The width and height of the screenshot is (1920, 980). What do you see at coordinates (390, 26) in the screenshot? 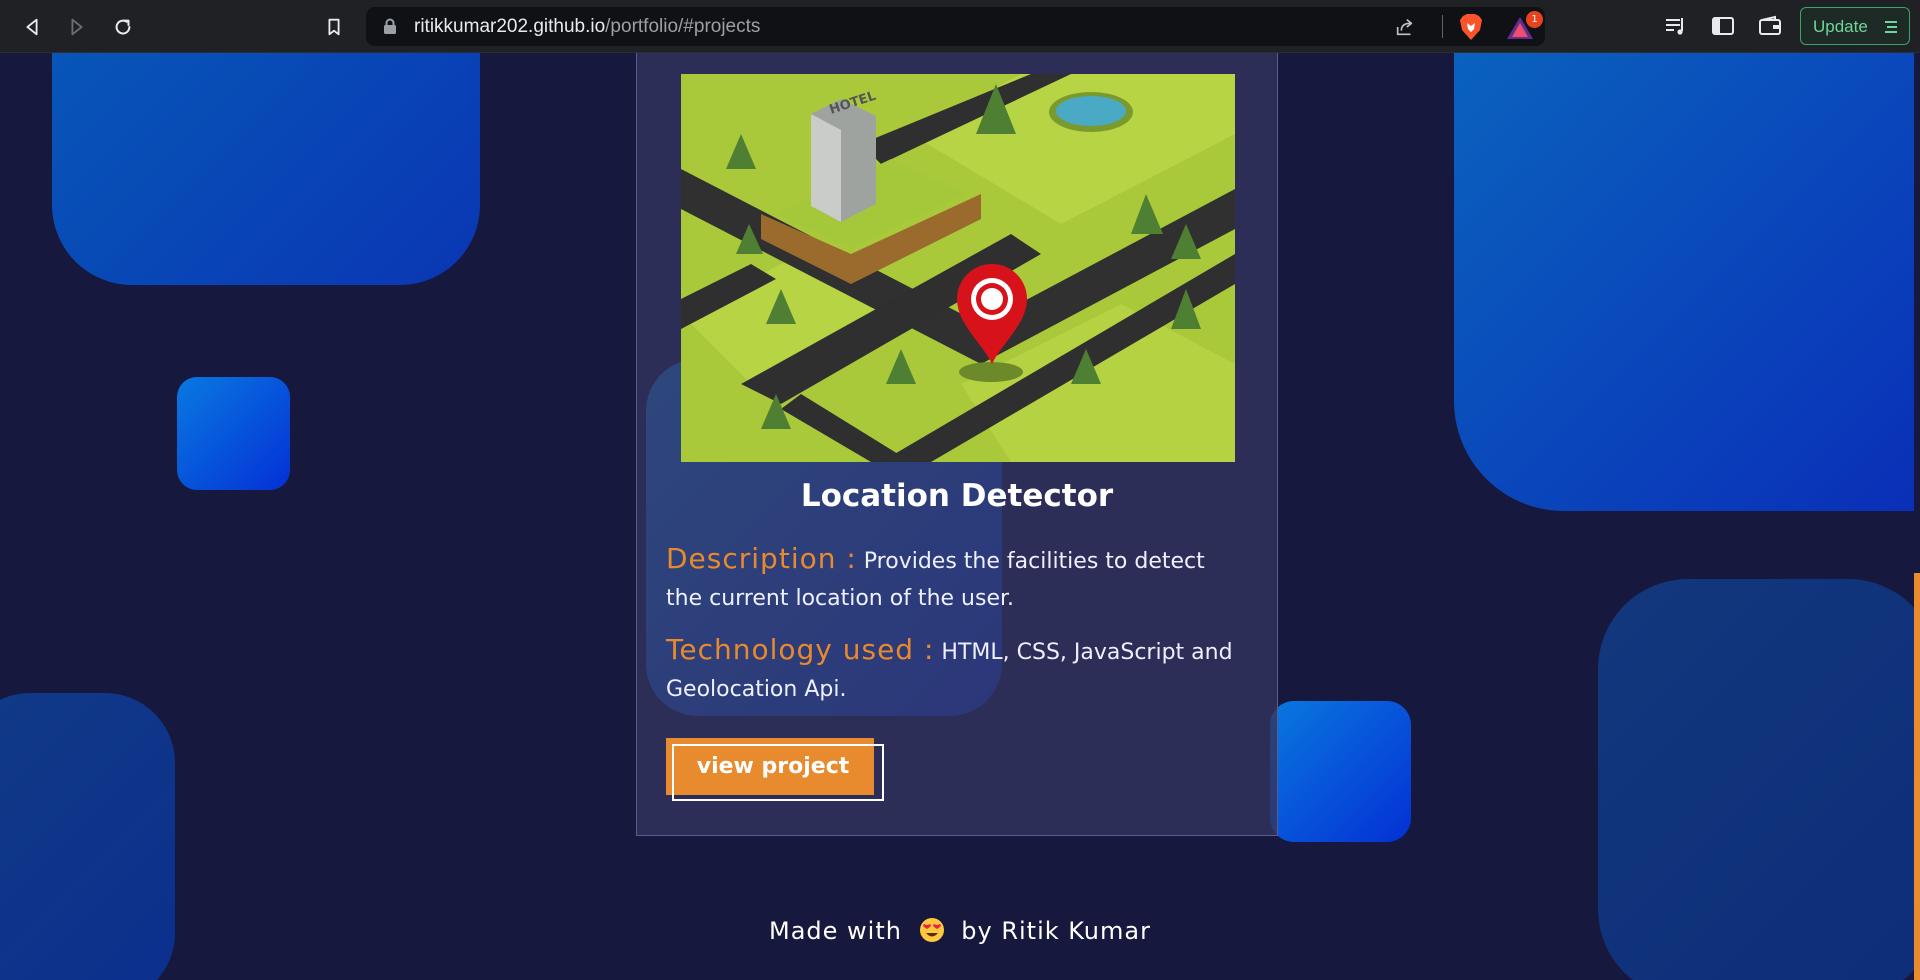
I see `lock-icon` at bounding box center [390, 26].